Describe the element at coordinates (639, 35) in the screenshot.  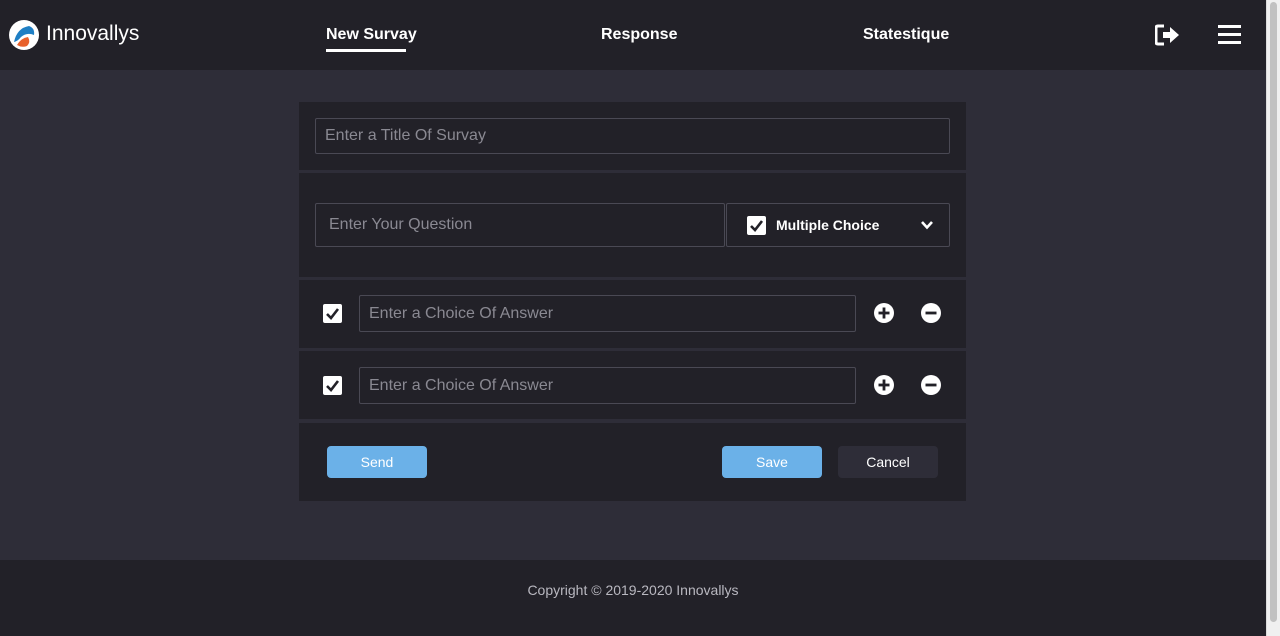
I see `nav-response: Response` at that location.